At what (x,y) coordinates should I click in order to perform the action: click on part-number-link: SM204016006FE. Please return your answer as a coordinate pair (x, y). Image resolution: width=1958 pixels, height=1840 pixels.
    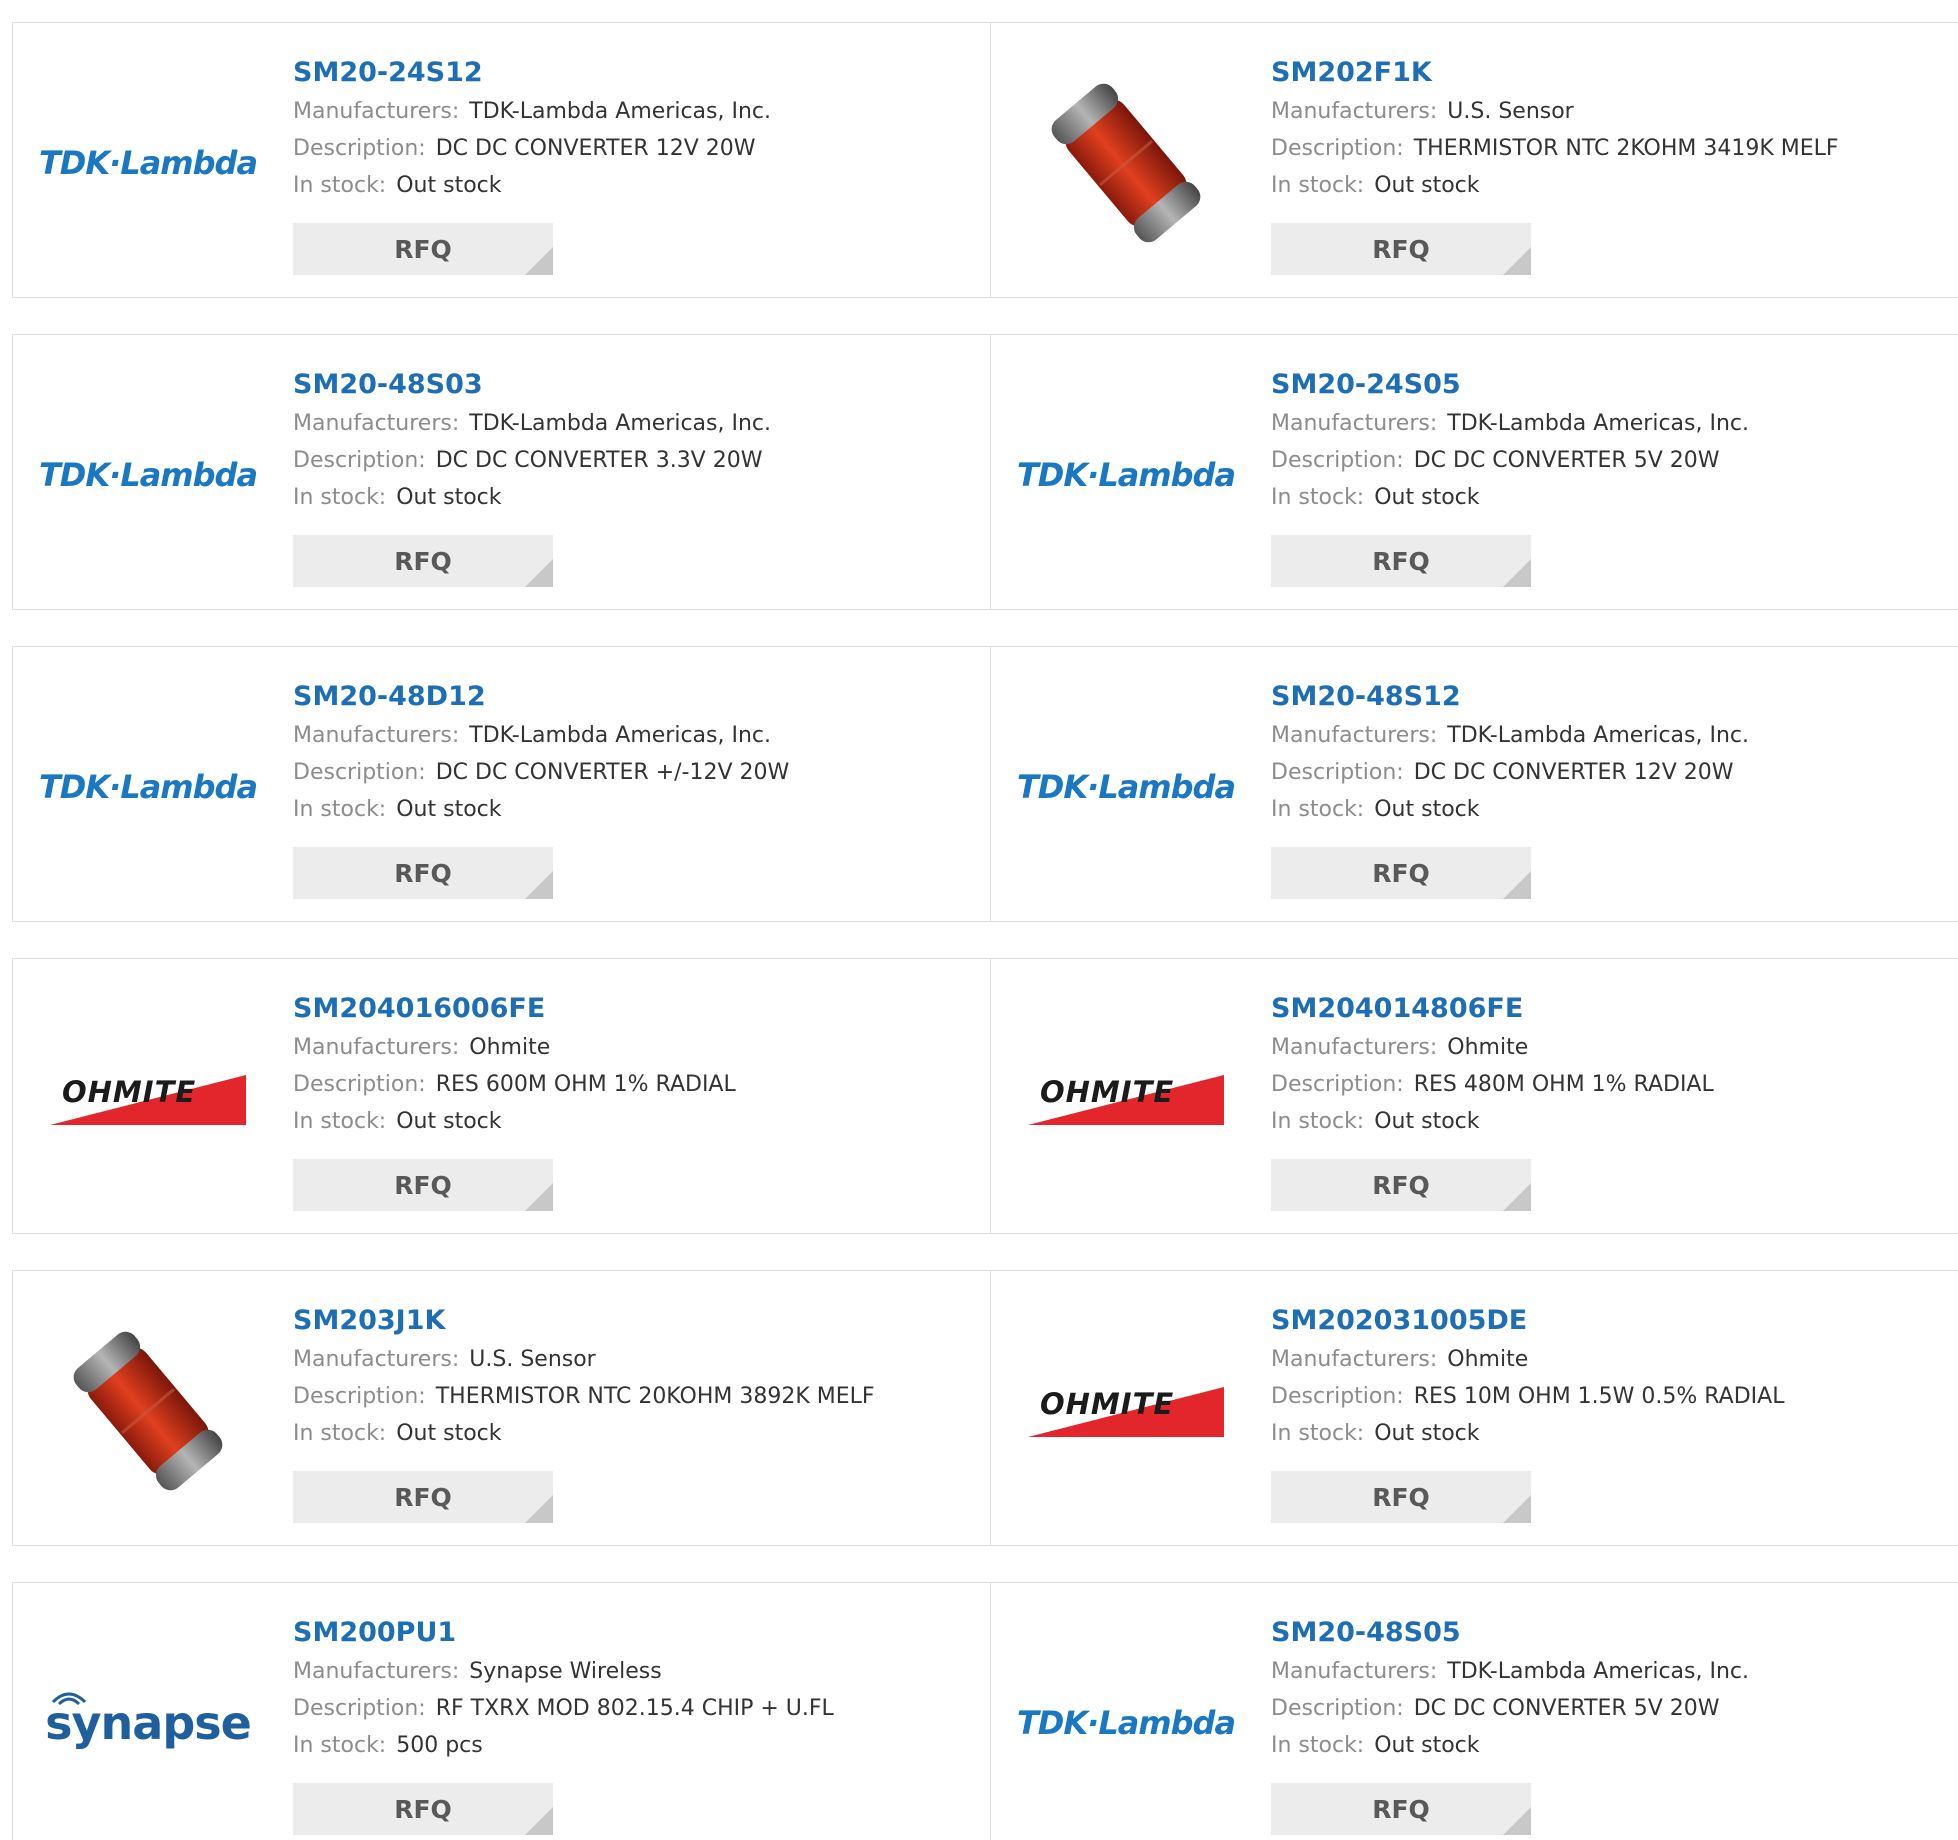
    Looking at the image, I should click on (631, 1009).